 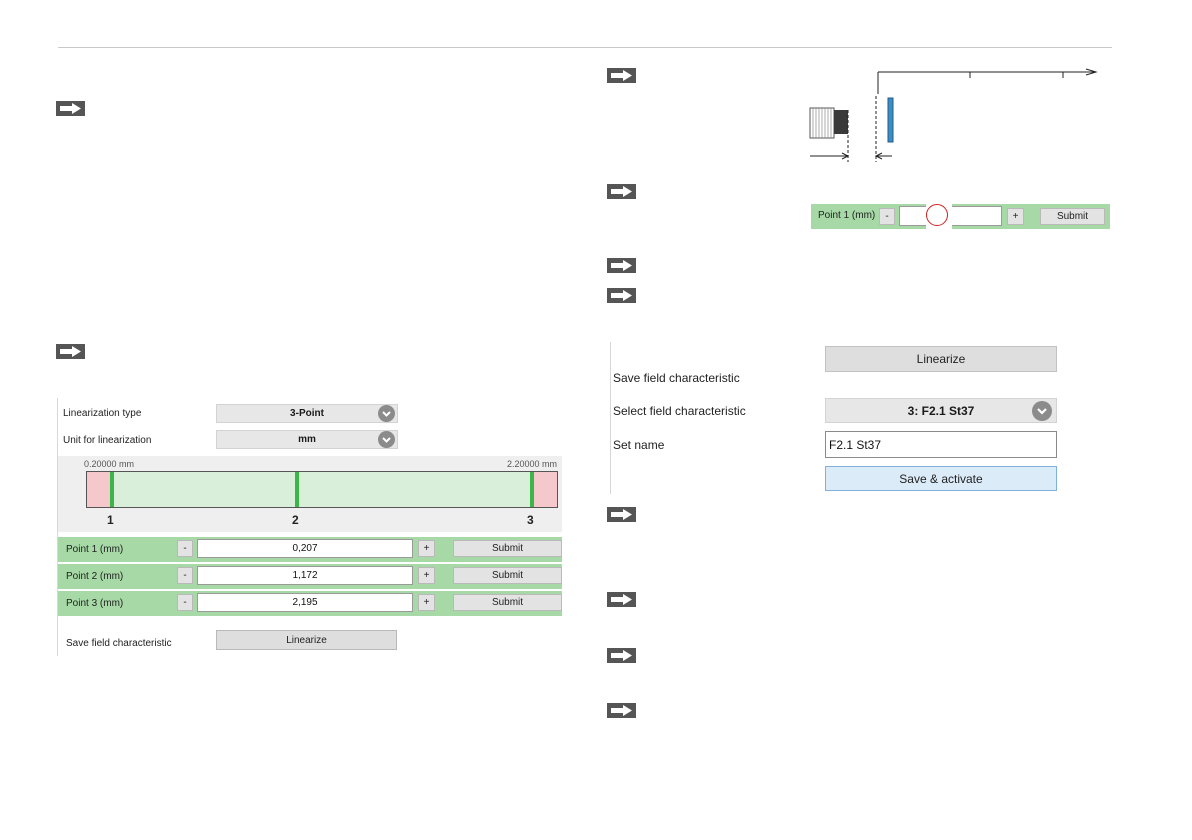 I want to click on unit-value: mm, so click(x=307, y=439).